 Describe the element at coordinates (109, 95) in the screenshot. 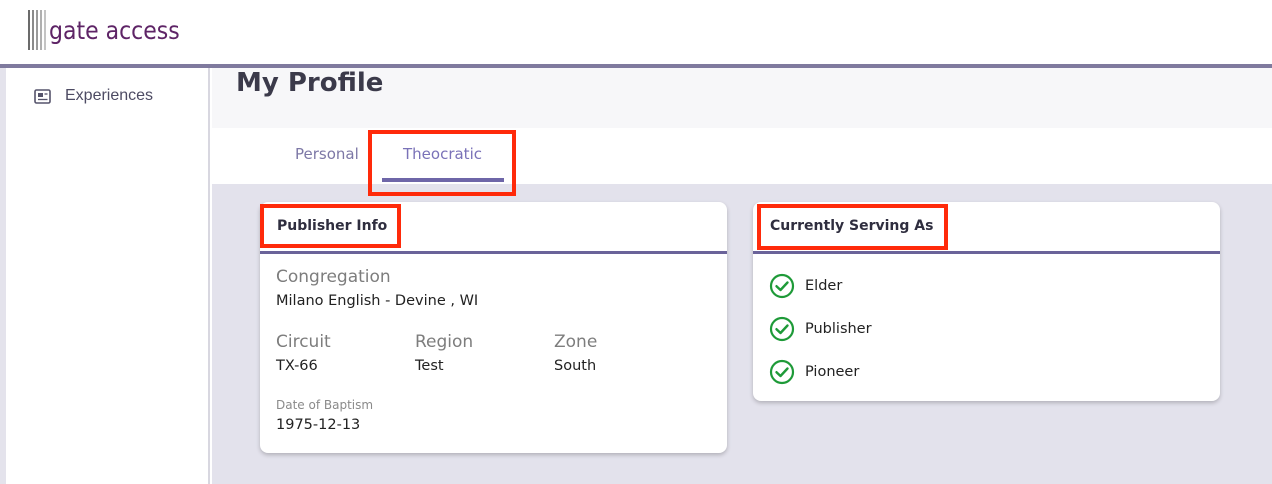

I see `sidebar-item-label: Experiences` at that location.